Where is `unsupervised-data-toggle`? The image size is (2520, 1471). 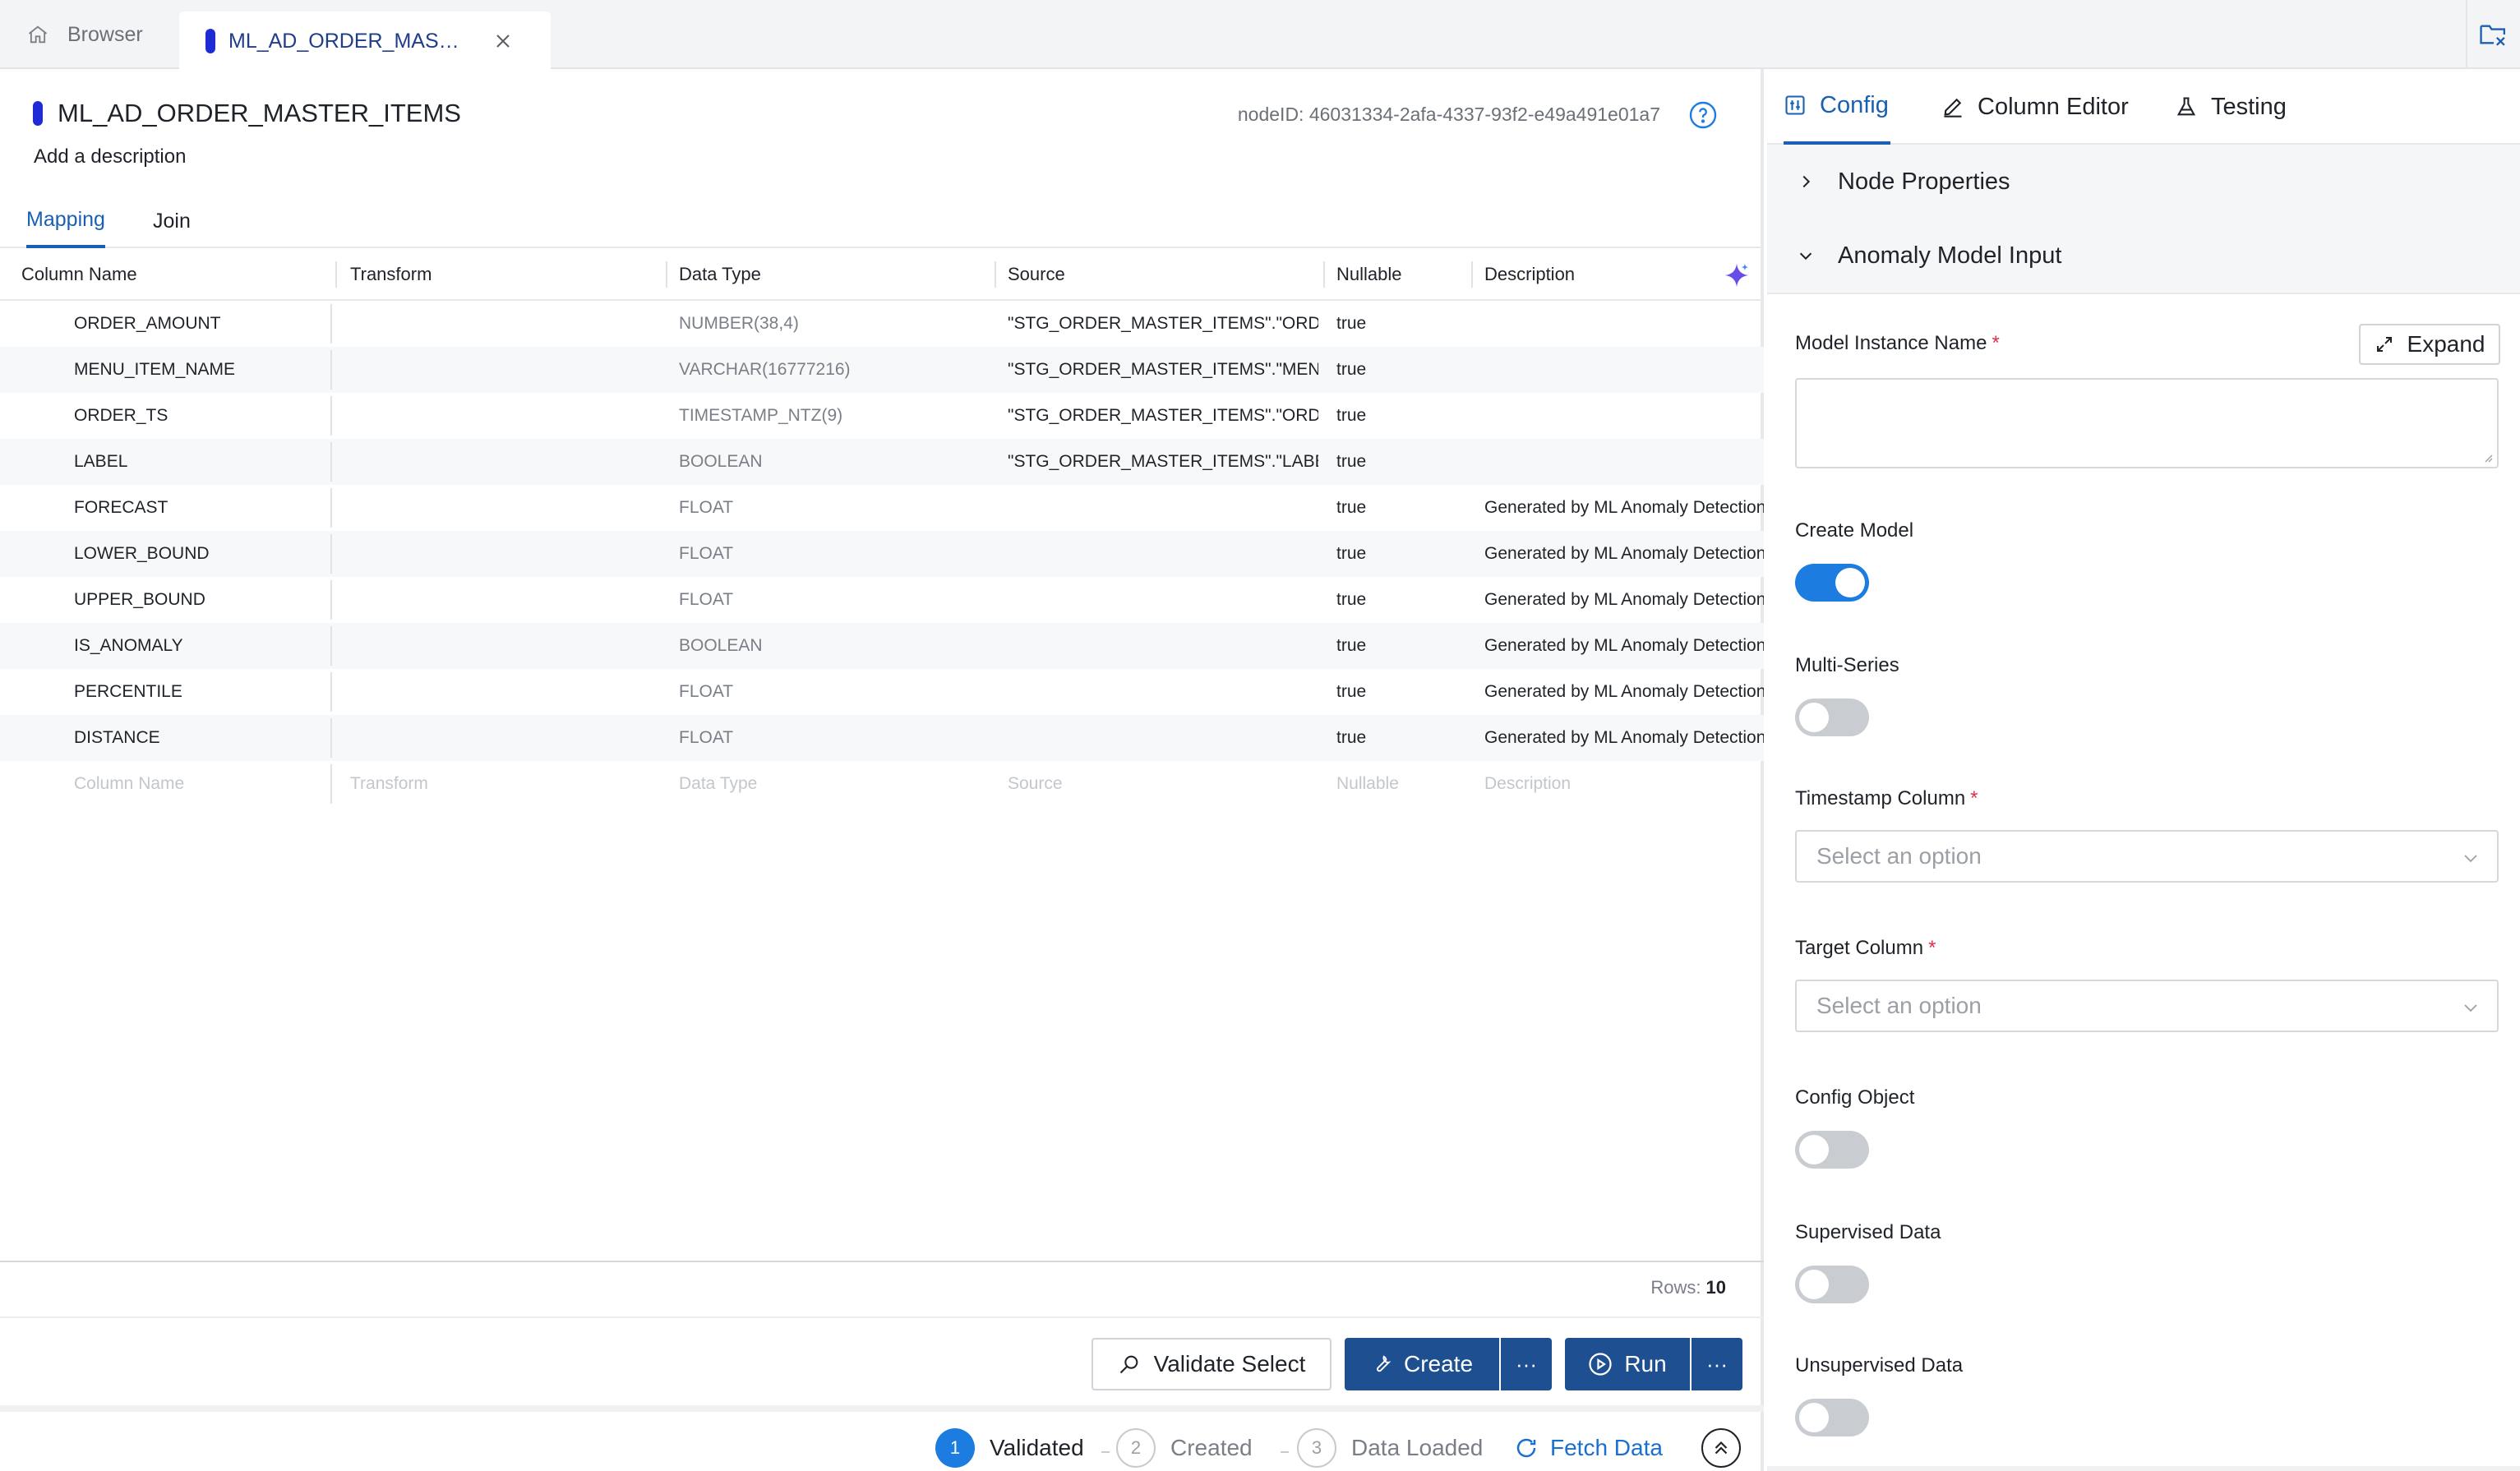 unsupervised-data-toggle is located at coordinates (1832, 1417).